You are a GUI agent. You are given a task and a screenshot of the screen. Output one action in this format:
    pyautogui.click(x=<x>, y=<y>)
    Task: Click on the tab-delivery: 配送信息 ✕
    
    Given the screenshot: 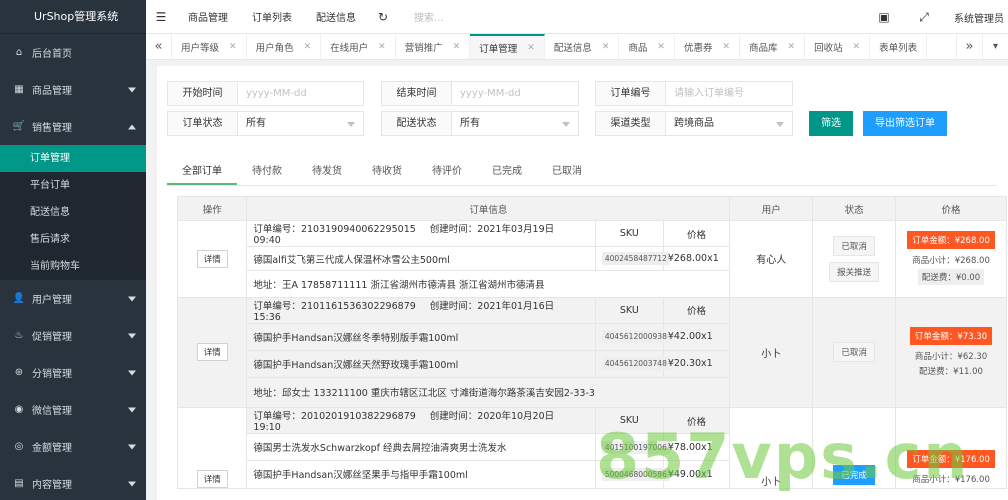 What is the action you would take?
    pyautogui.click(x=582, y=46)
    